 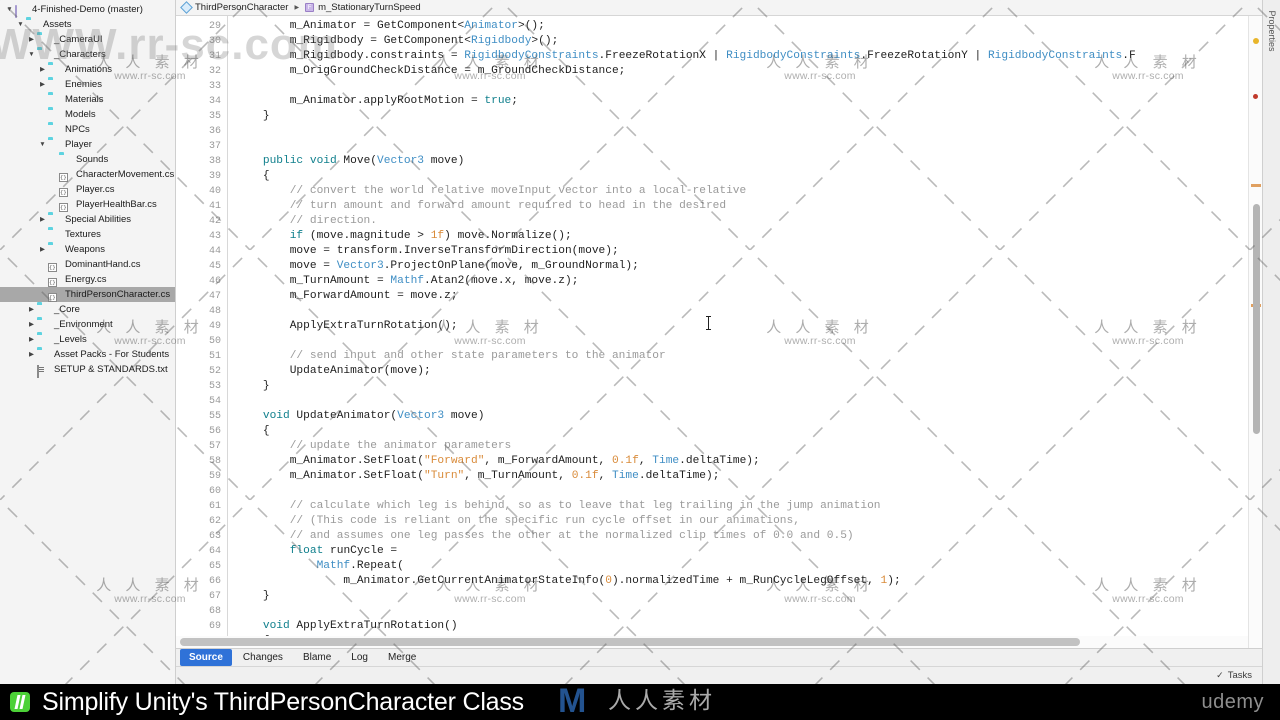 What do you see at coordinates (103, 264) in the screenshot?
I see `tree-item-label: DominantHand.cs` at bounding box center [103, 264].